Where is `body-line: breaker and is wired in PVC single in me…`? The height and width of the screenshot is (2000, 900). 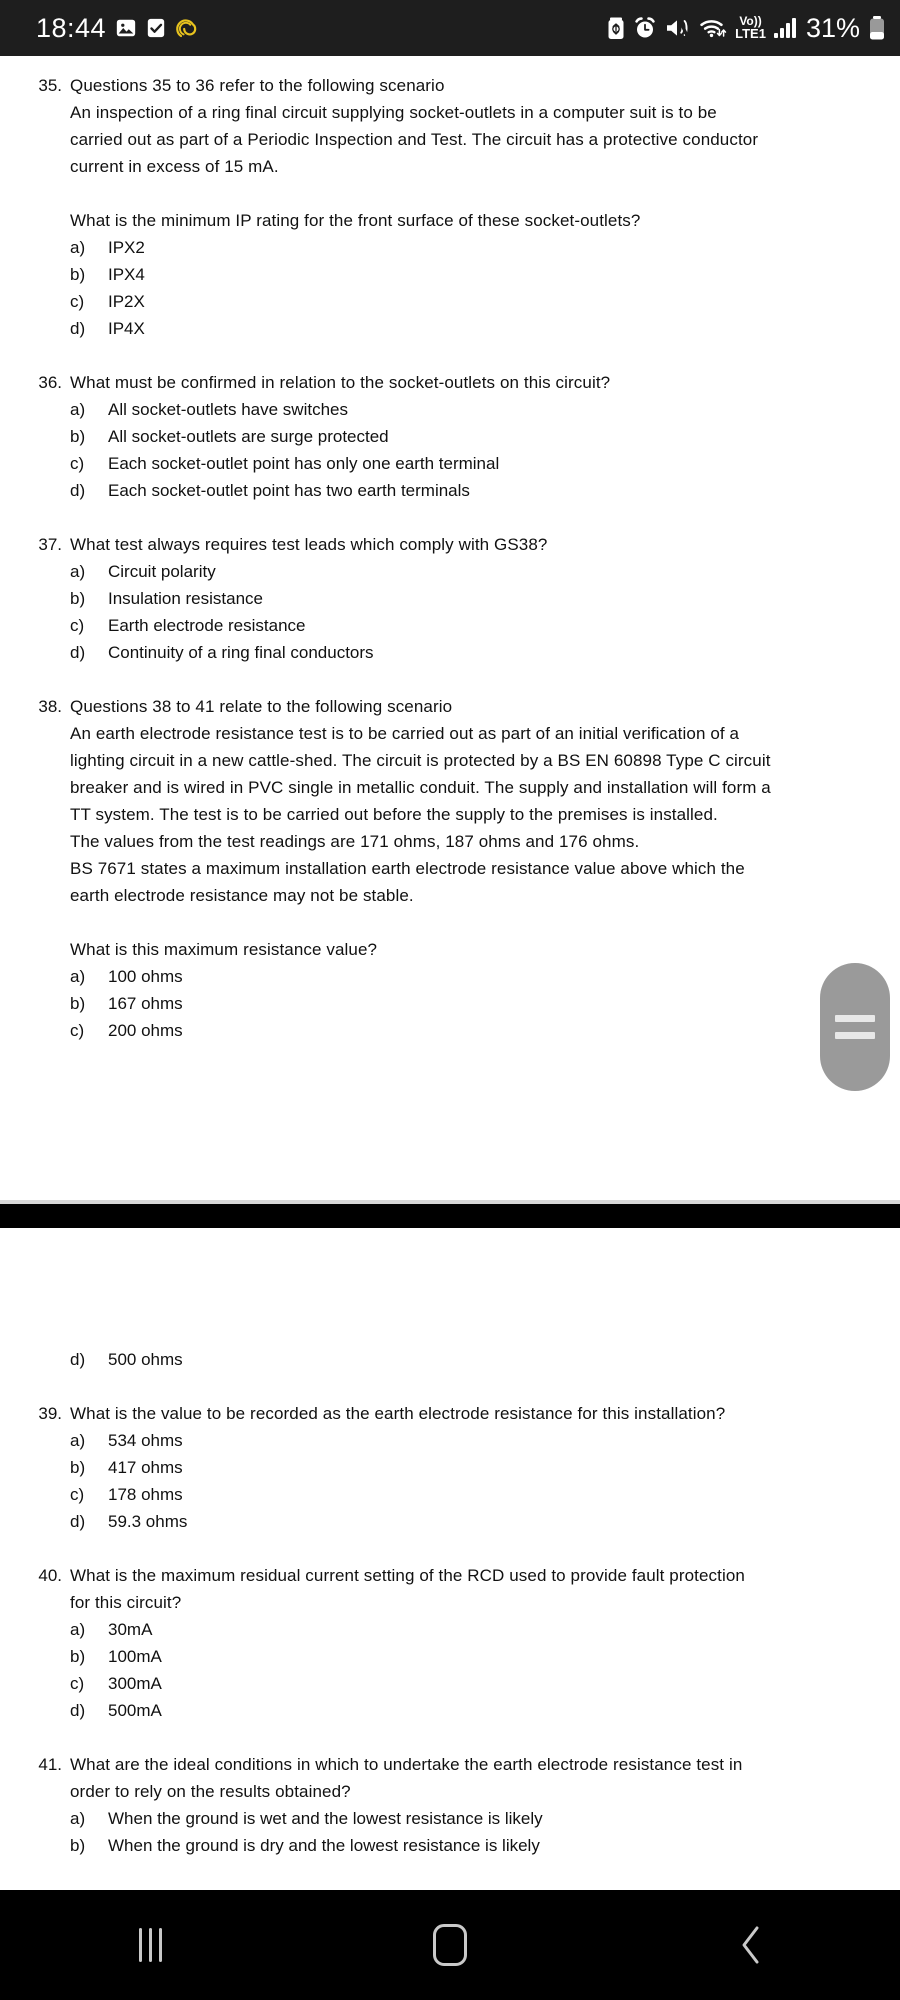 body-line: breaker and is wired in PVC single in me… is located at coordinates (420, 787).